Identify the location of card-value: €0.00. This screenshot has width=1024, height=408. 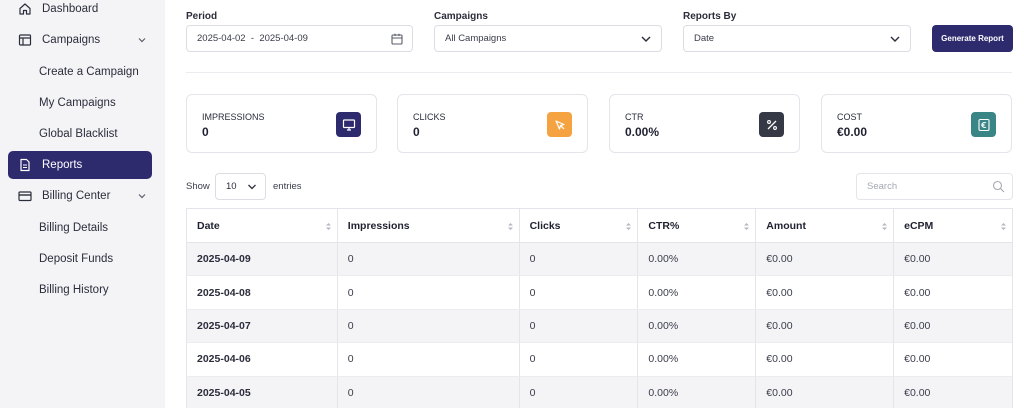
(852, 132).